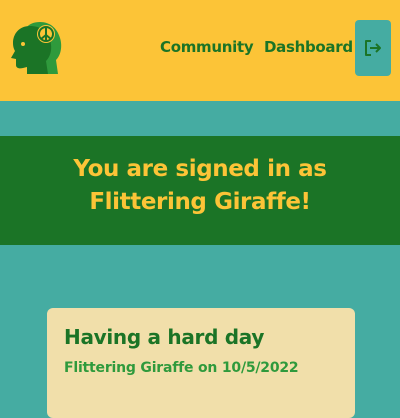 The height and width of the screenshot is (418, 400). I want to click on nav-link-community: Community, so click(207, 47).